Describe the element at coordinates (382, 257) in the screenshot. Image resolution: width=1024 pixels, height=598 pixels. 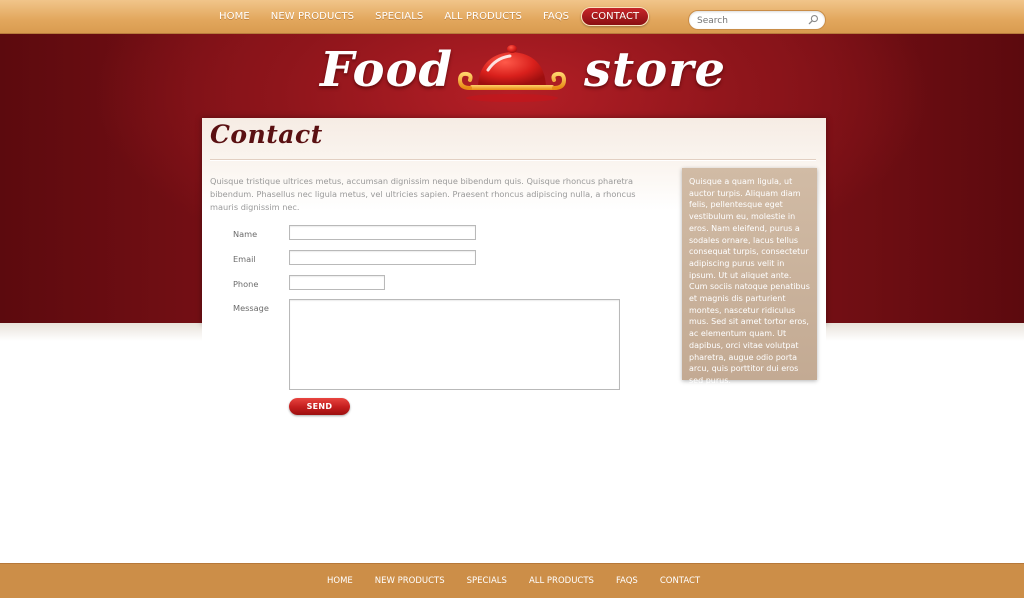
I see `email-field` at that location.